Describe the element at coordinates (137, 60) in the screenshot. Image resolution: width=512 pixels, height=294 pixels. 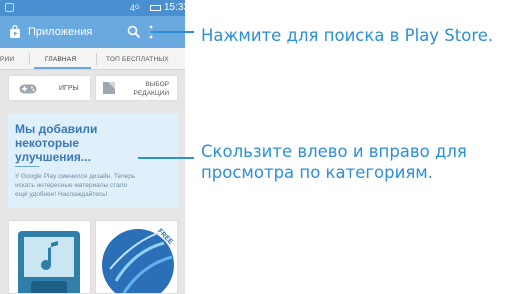
I see `tab-top-free: ТОП БЕСПЛАТНЫХ` at that location.